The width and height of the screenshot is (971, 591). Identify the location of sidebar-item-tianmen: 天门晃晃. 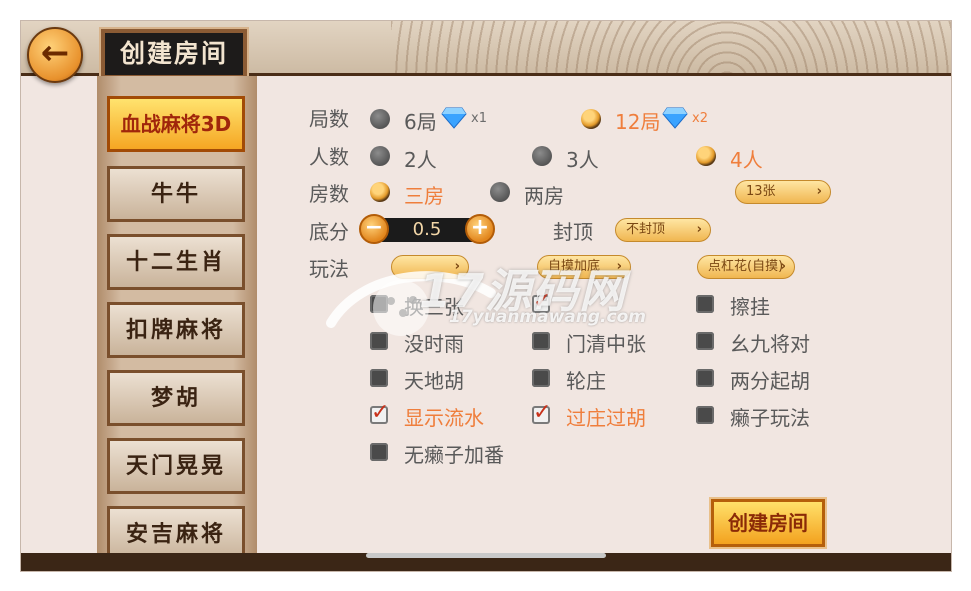
(176, 466).